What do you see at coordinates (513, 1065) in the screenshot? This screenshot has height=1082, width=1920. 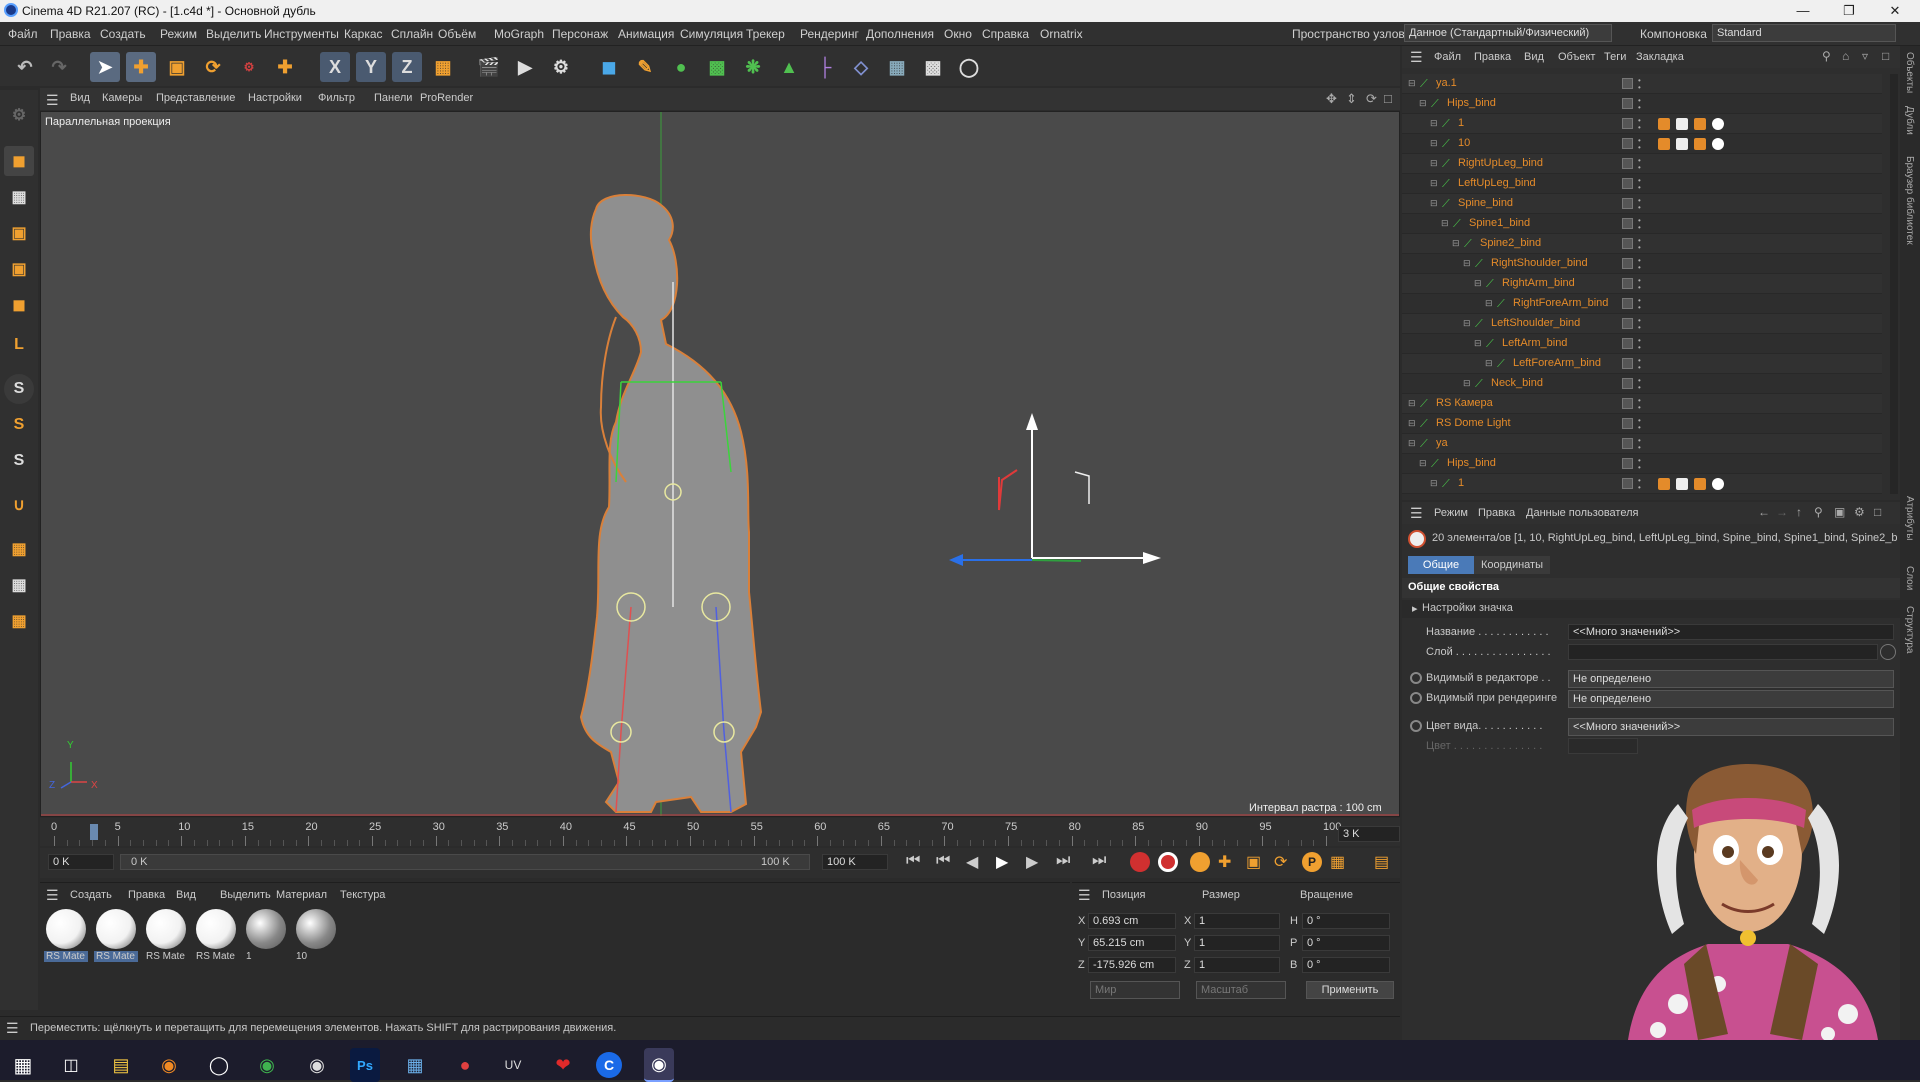 I see `uv-tool-icon: UV` at bounding box center [513, 1065].